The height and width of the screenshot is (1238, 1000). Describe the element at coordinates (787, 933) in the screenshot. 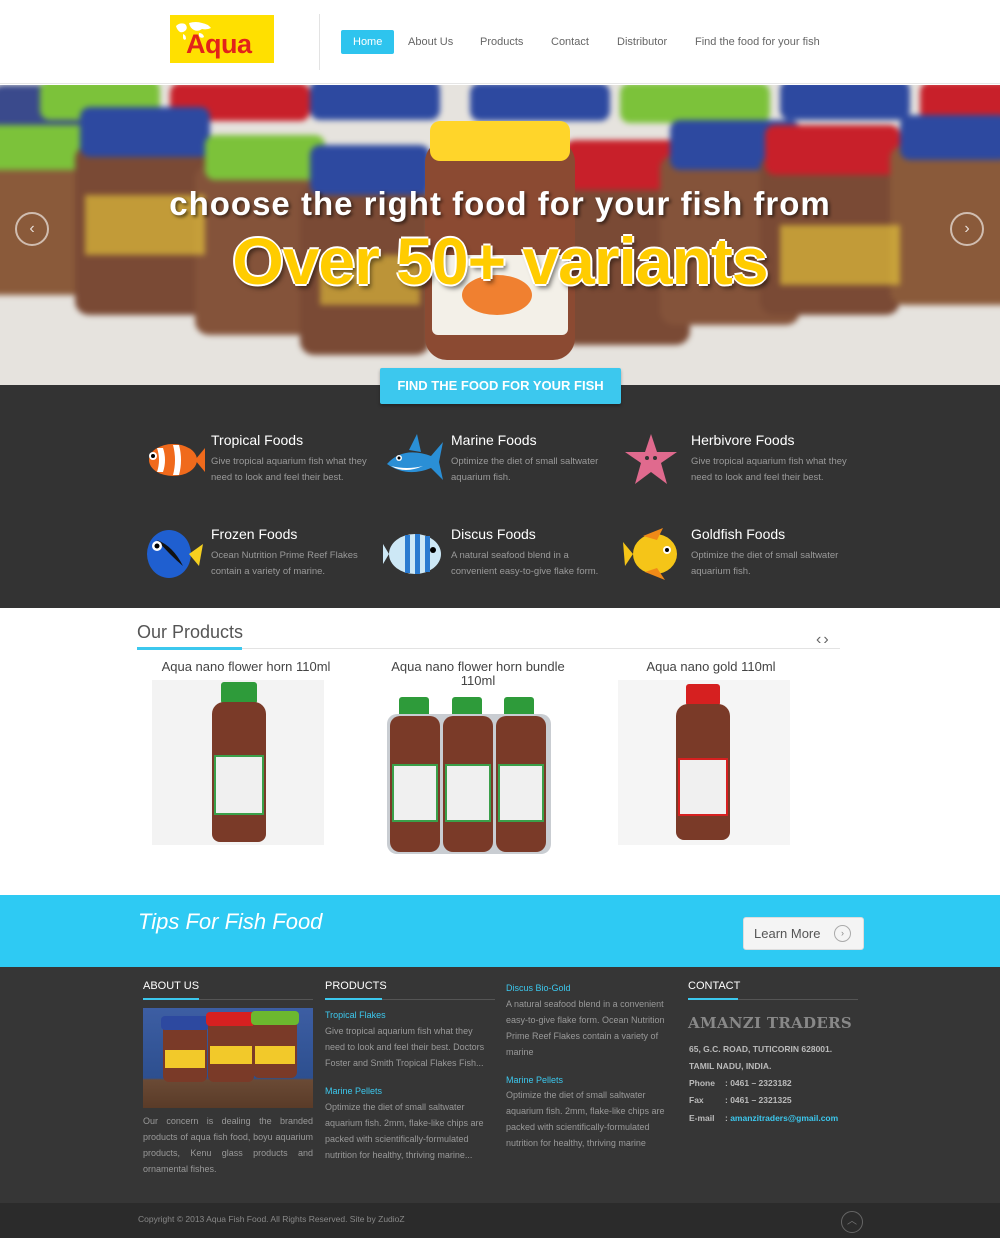

I see `learn-more-label: Learn More` at that location.